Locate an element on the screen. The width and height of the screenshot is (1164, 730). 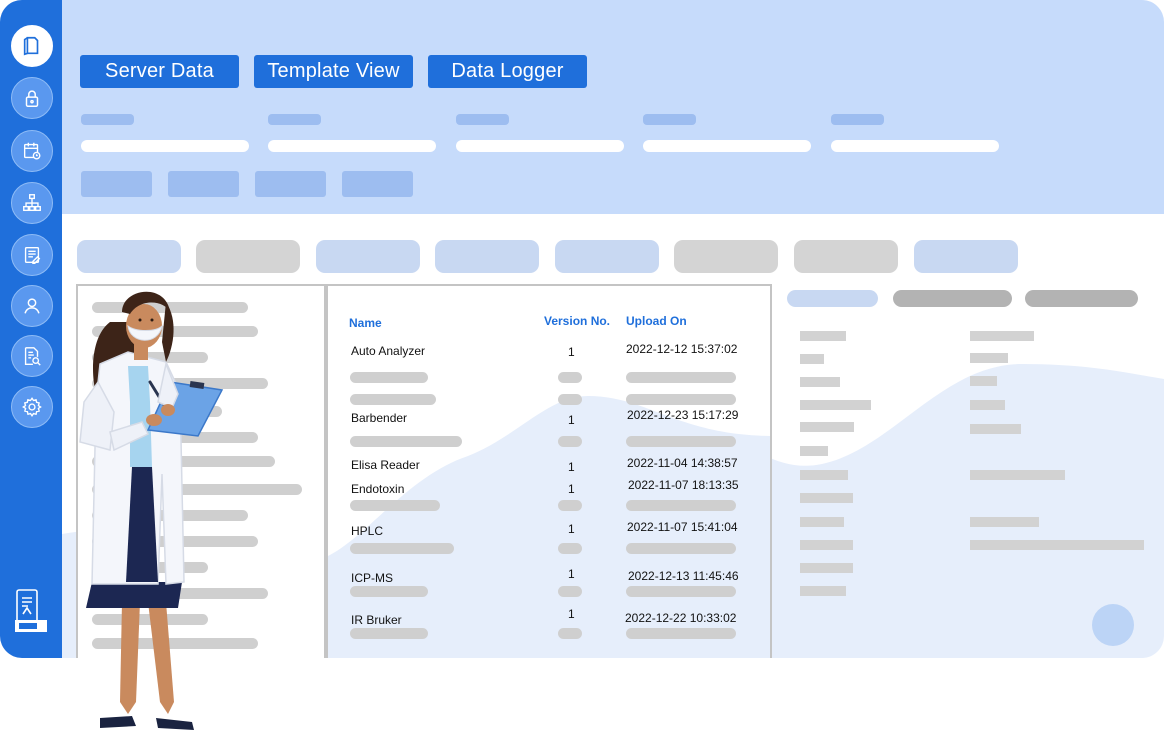
row-upload-date: 2022-11-07 18:13:35 is located at coordinates (683, 485).